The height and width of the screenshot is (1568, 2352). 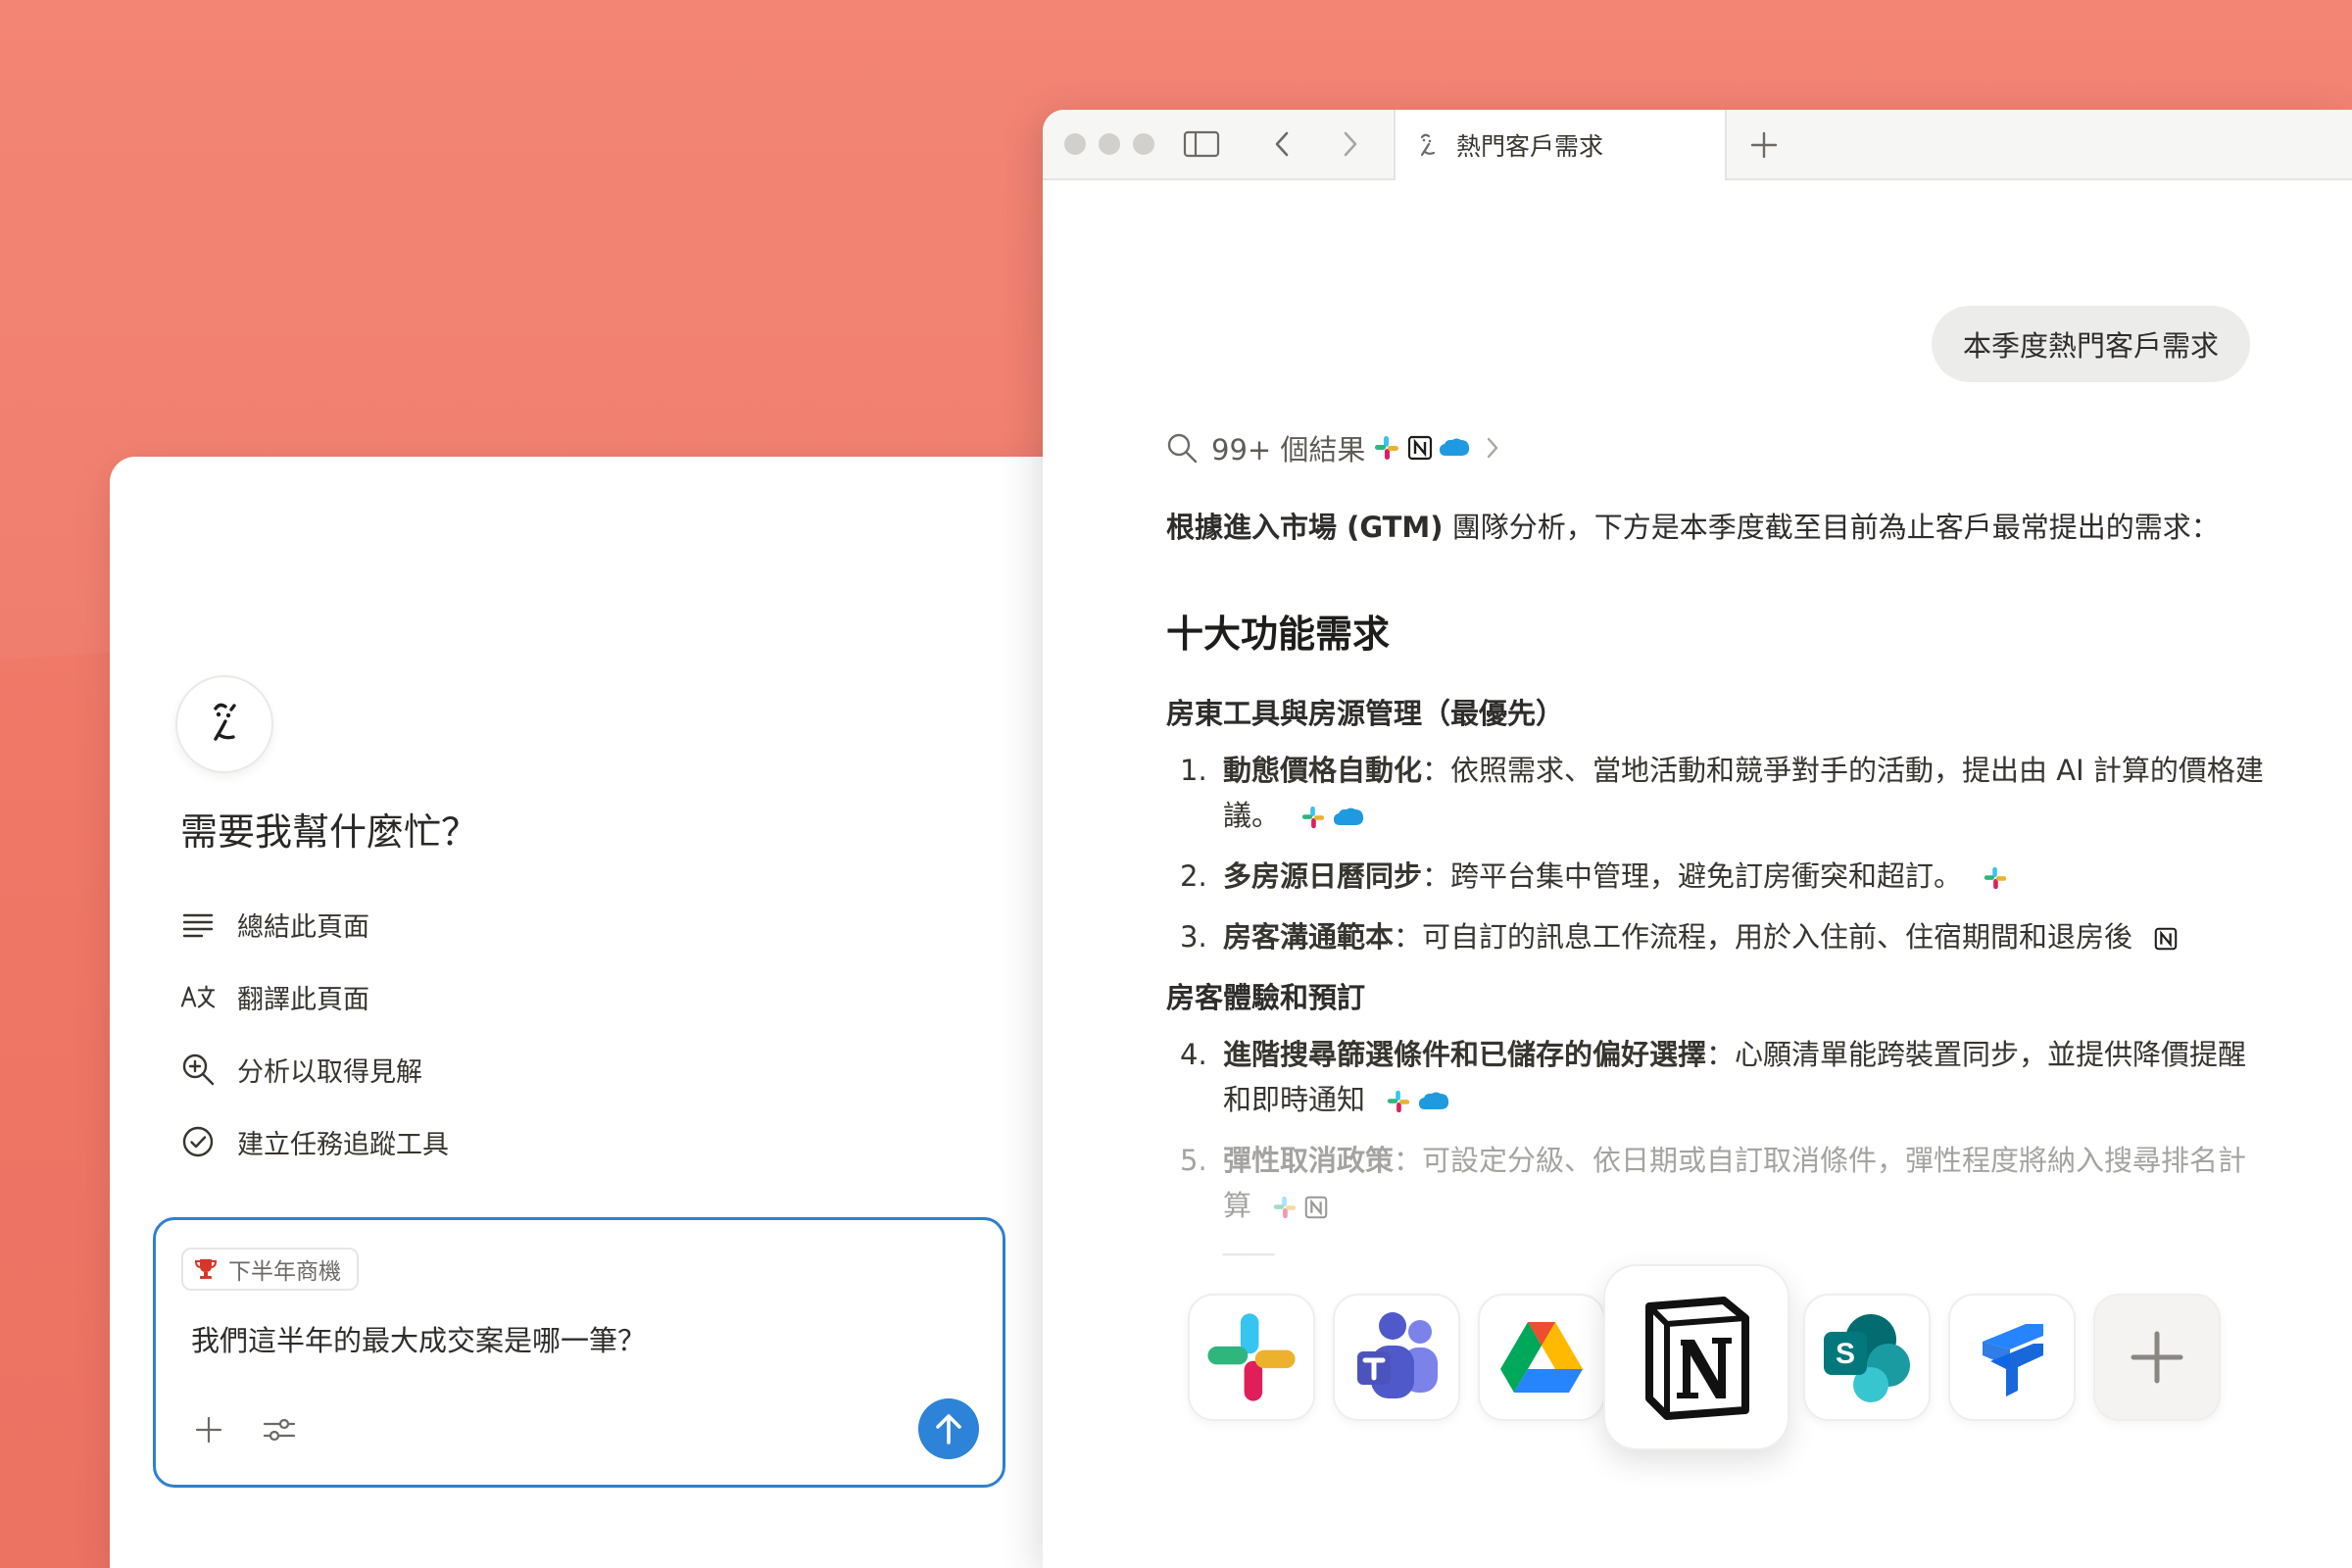 I want to click on add-integration-button, so click(x=2157, y=1357).